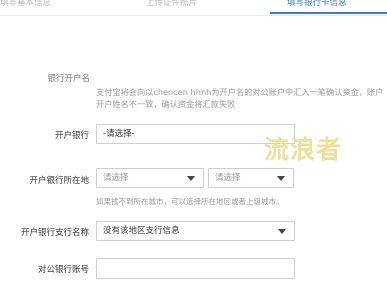  What do you see at coordinates (59, 181) in the screenshot?
I see `bank-location-label: 开户银行所在地` at bounding box center [59, 181].